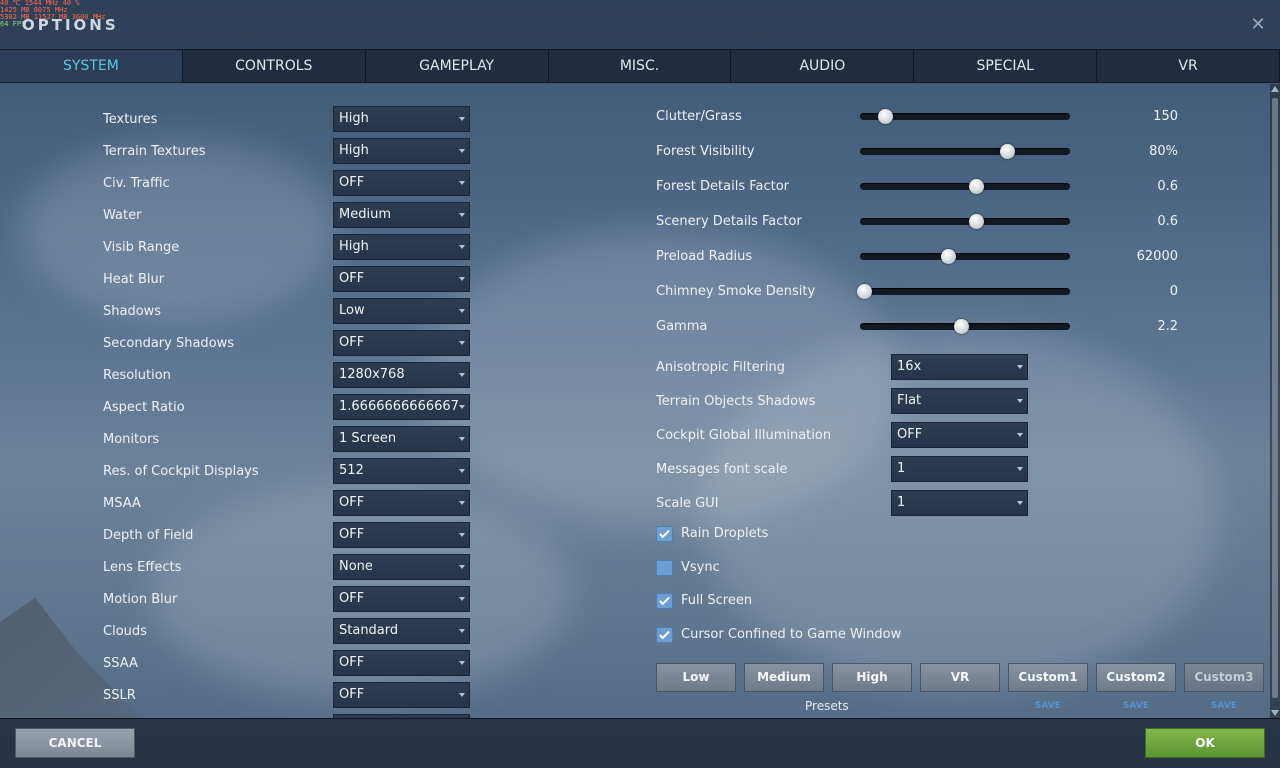 This screenshot has height=768, width=1280. I want to click on ssaa-select: OFF, so click(401, 663).